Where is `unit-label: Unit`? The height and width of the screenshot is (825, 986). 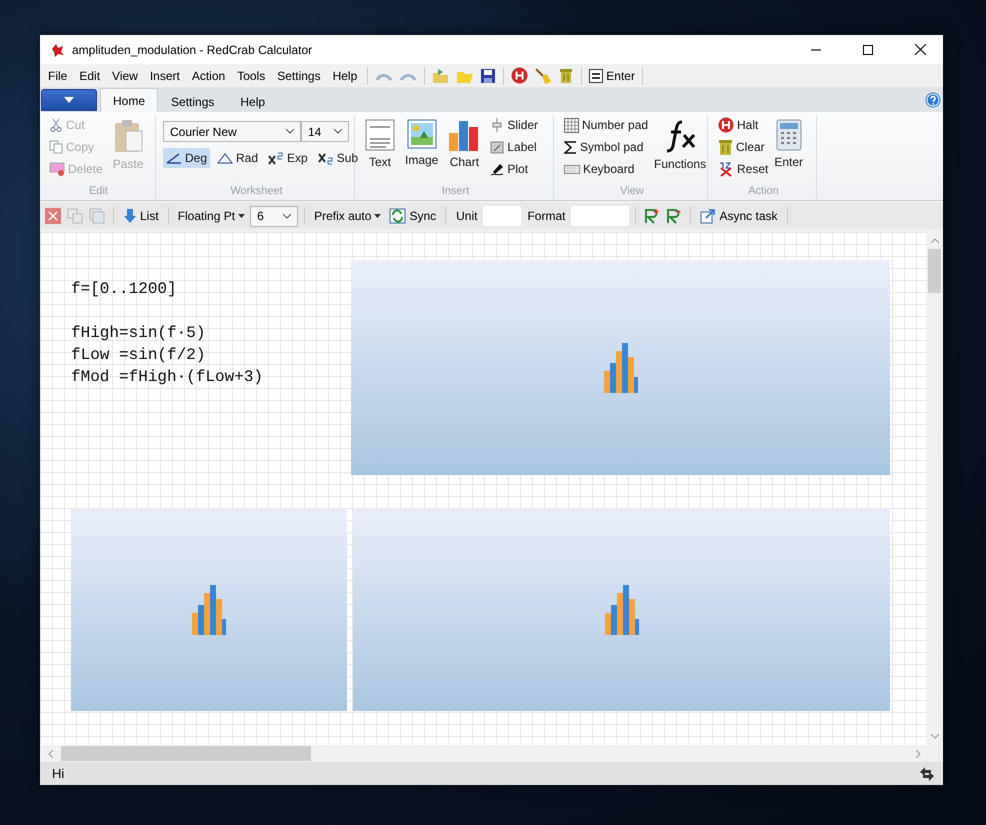 unit-label: Unit is located at coordinates (466, 216).